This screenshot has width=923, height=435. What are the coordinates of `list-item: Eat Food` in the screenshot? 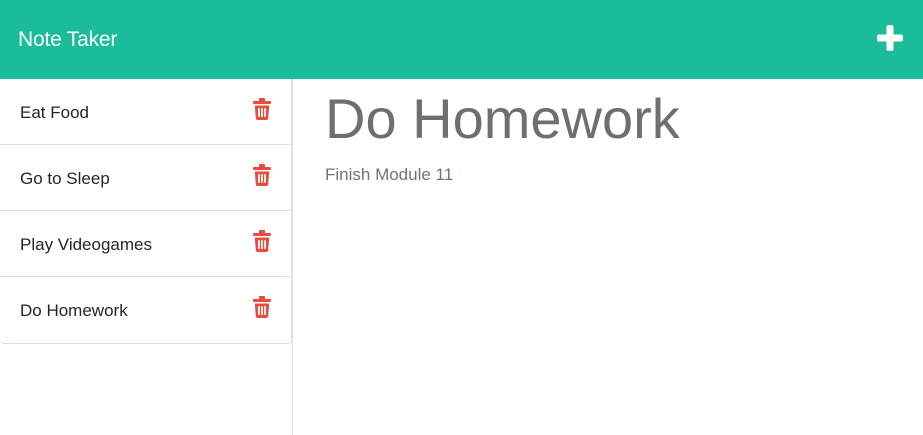 It's located at (145, 112).